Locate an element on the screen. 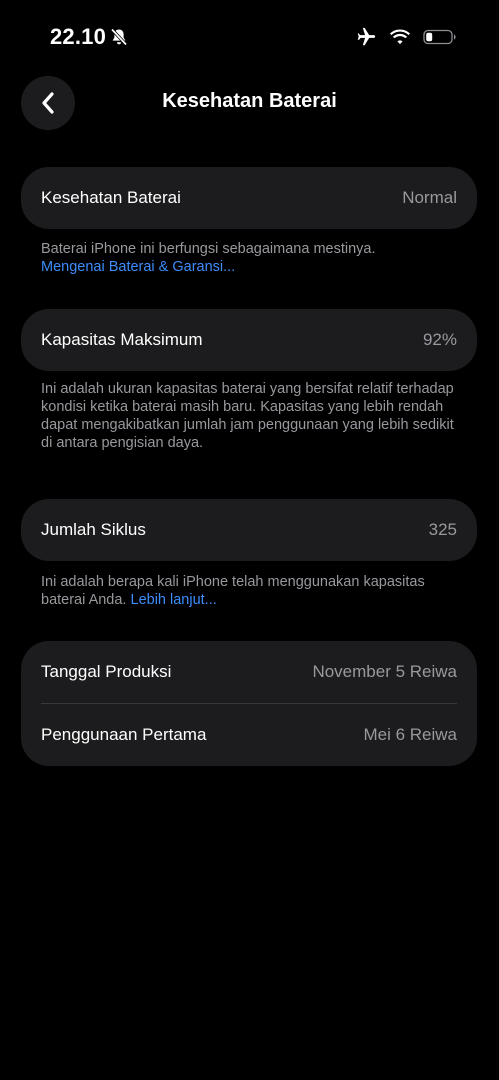  max-capacity-card: Kapasitas Maksimum 92% is located at coordinates (249, 340).